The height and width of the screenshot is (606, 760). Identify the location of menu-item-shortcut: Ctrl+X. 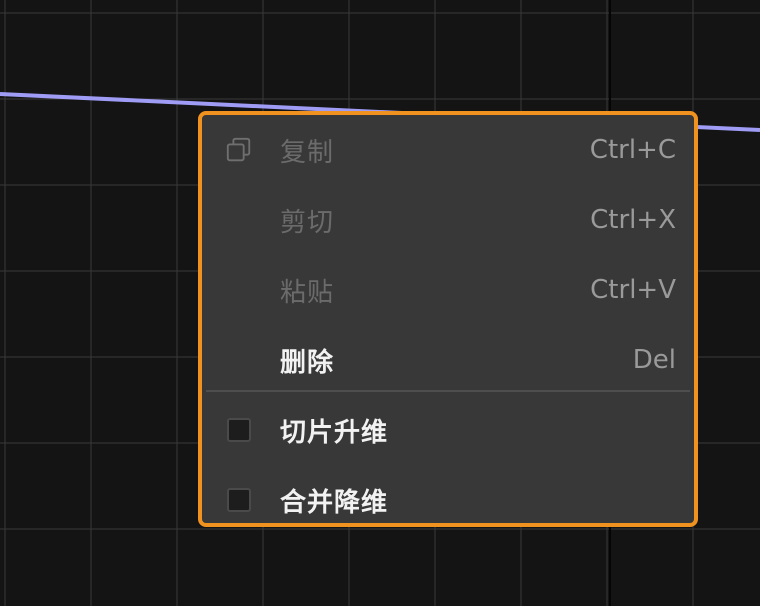
(633, 220).